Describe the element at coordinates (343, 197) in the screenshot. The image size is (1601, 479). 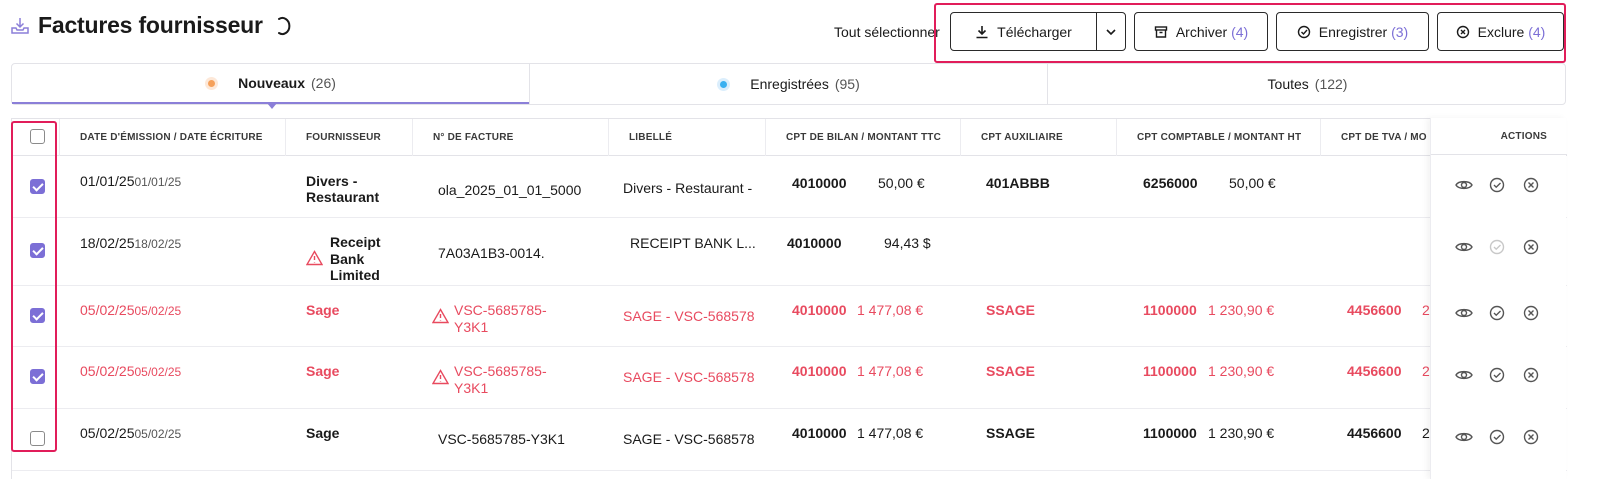
I see `supplier-line: Restaurant` at that location.